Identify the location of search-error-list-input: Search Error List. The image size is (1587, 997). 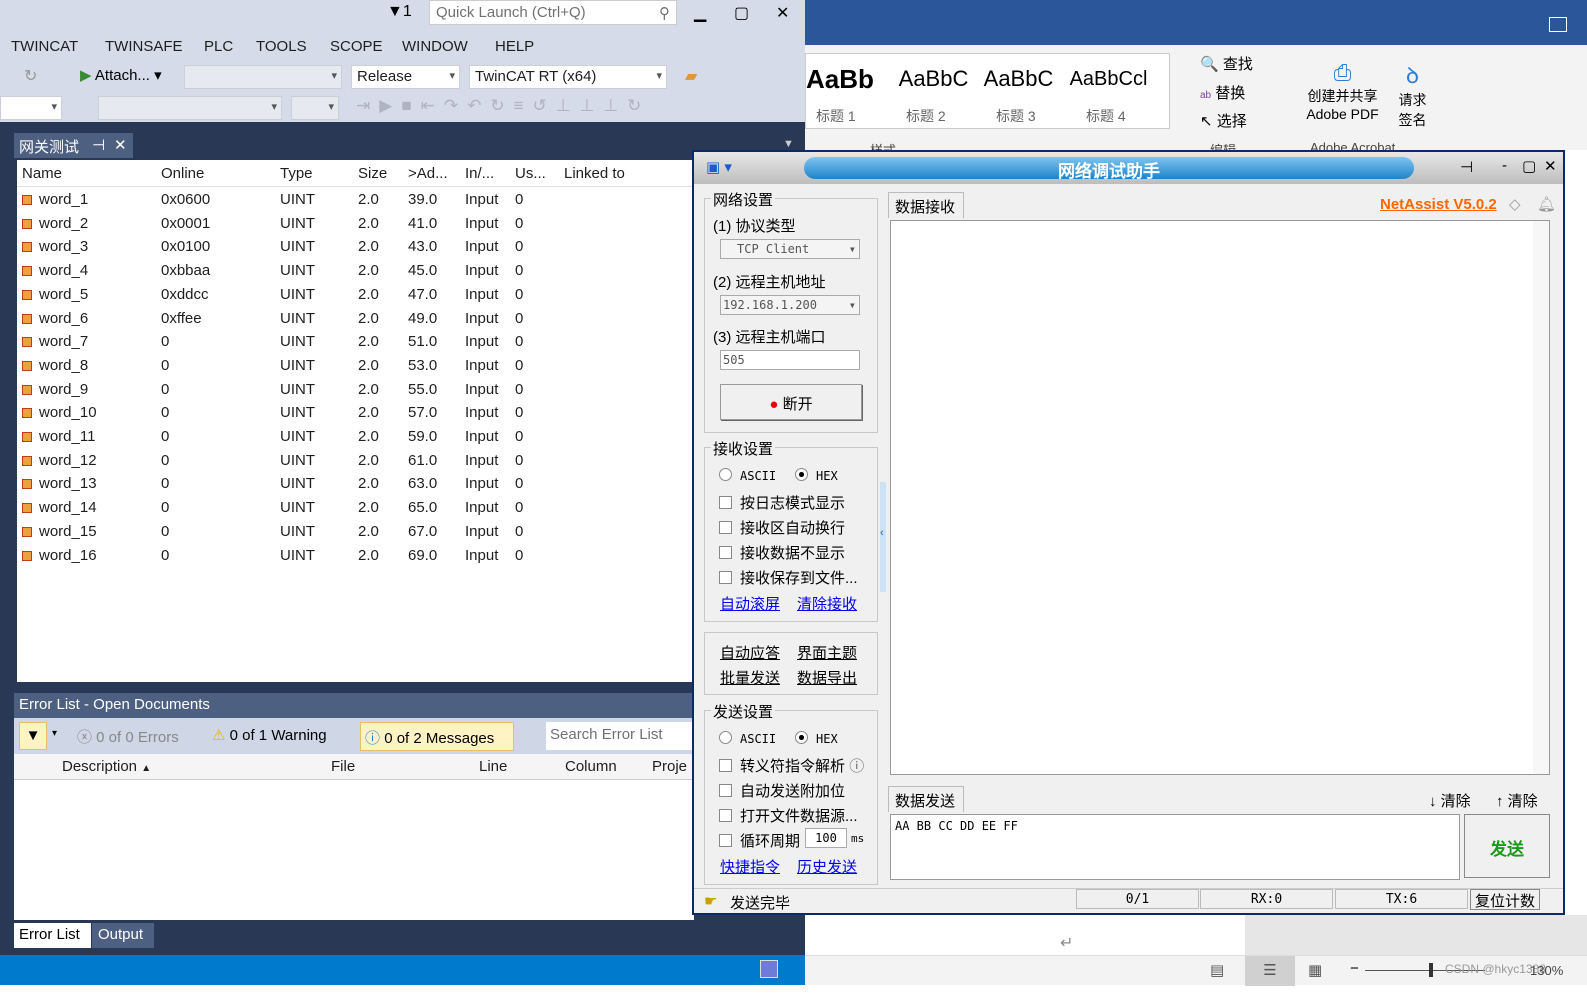
(620, 736).